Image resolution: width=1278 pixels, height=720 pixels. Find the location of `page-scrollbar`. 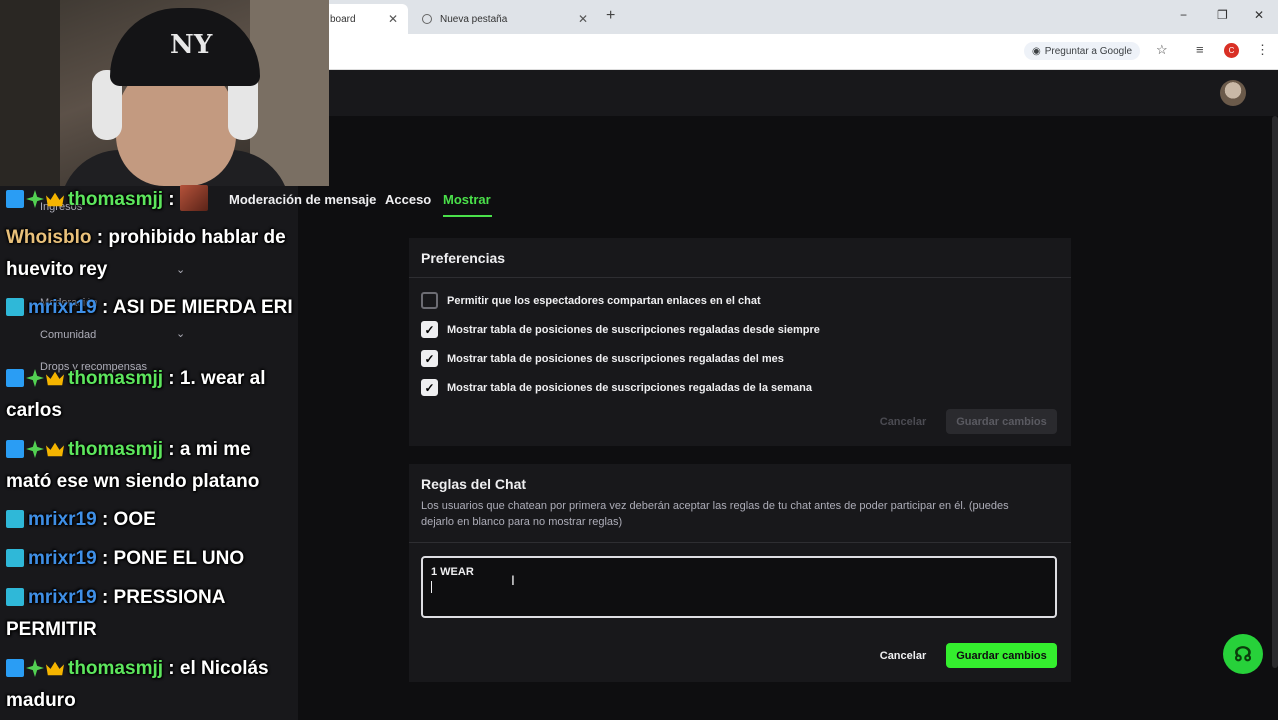

page-scrollbar is located at coordinates (1275, 392).